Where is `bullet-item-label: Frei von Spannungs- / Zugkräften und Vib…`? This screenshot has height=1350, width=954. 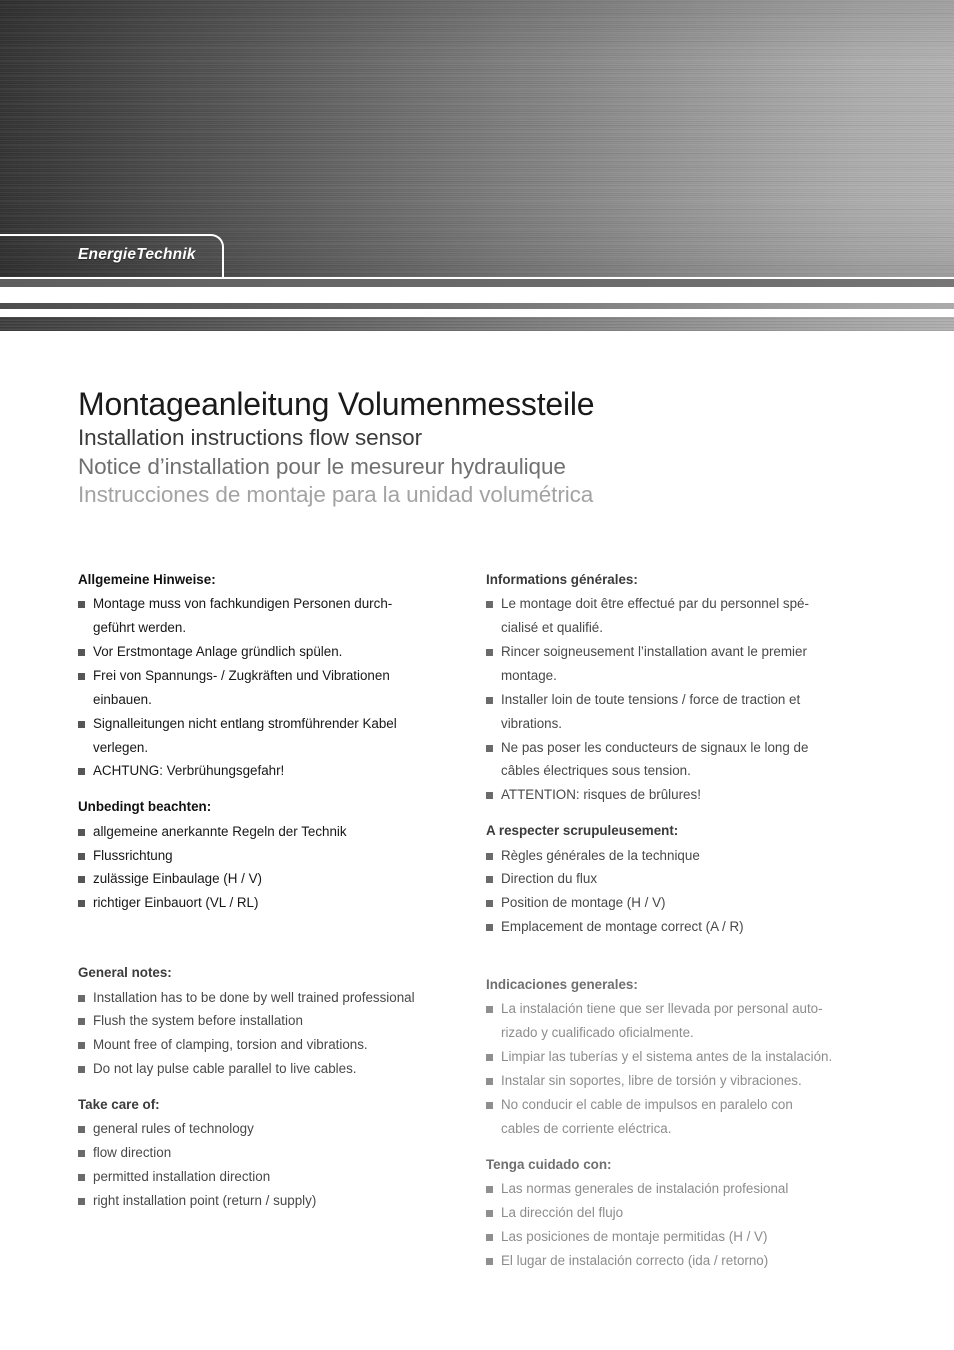
bullet-item-label: Frei von Spannungs- / Zugkräften und Vib… is located at coordinates (241, 687).